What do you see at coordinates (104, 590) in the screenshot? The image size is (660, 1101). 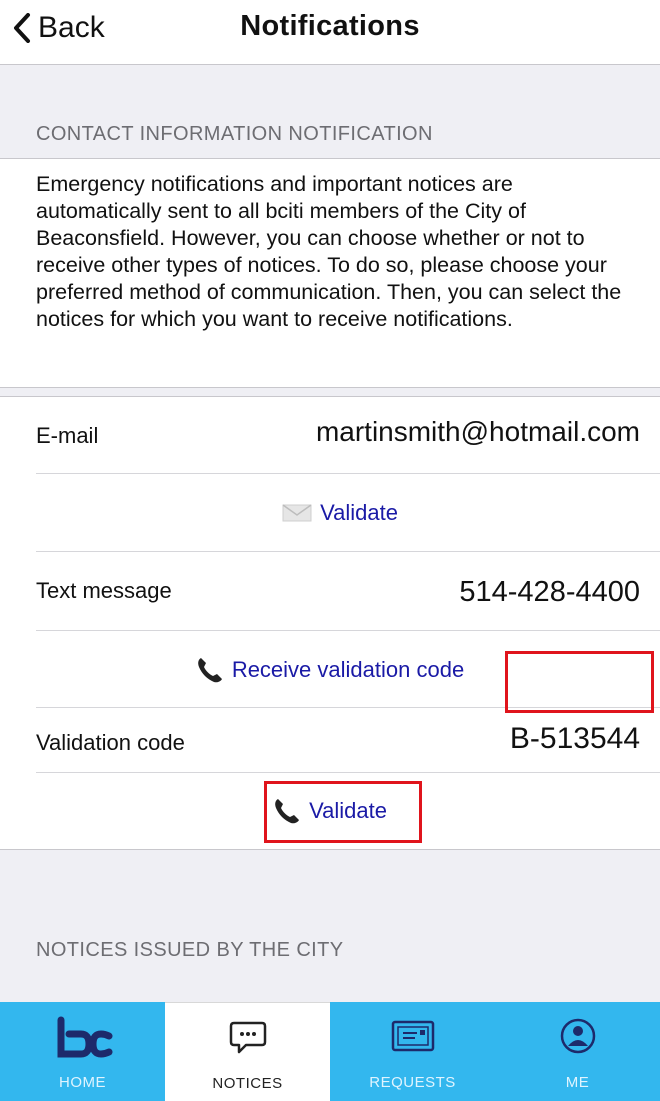 I see `text-message-label: Text message` at bounding box center [104, 590].